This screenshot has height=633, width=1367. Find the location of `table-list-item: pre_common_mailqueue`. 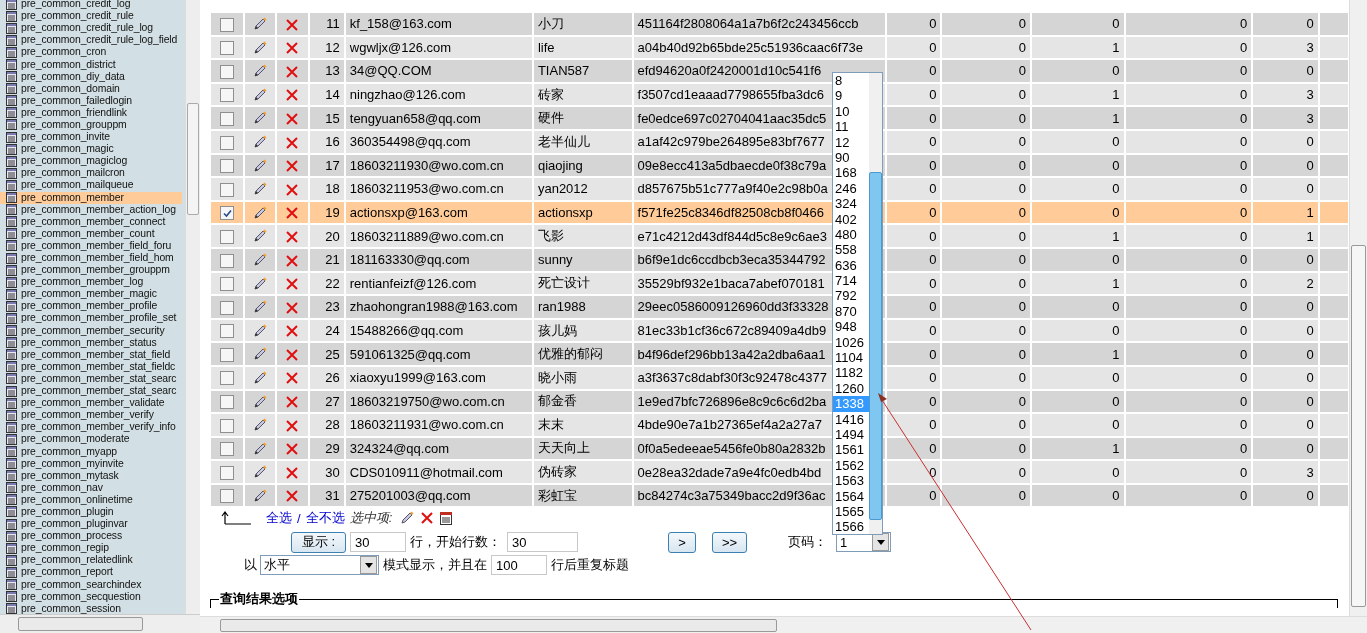

table-list-item: pre_common_mailqueue is located at coordinates (91, 185).